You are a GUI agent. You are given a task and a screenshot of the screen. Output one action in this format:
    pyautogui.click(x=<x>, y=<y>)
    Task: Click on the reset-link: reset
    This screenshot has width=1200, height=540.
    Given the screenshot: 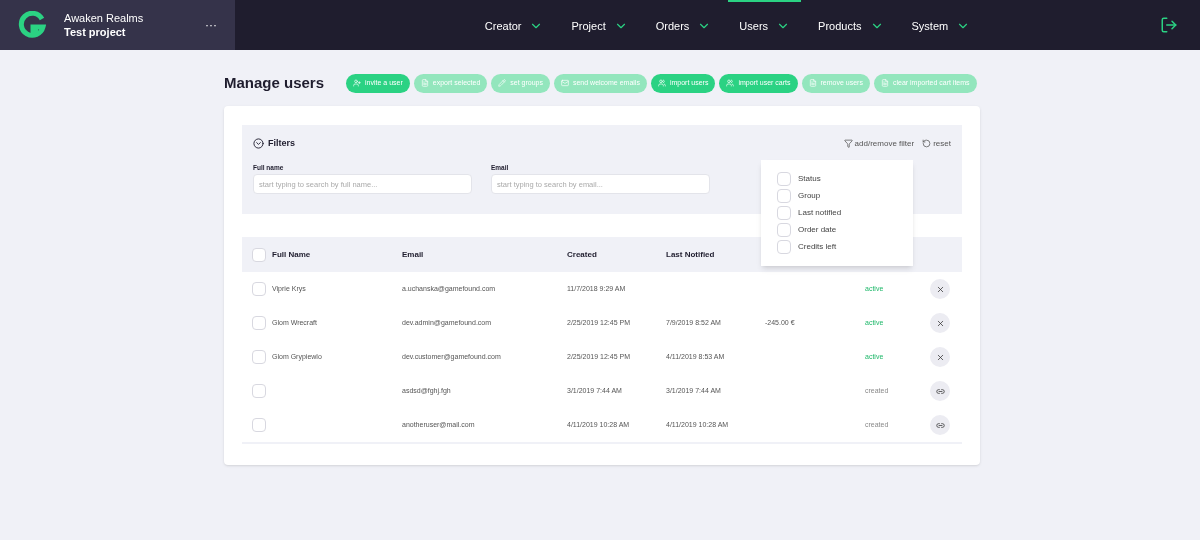 What is the action you would take?
    pyautogui.click(x=936, y=143)
    